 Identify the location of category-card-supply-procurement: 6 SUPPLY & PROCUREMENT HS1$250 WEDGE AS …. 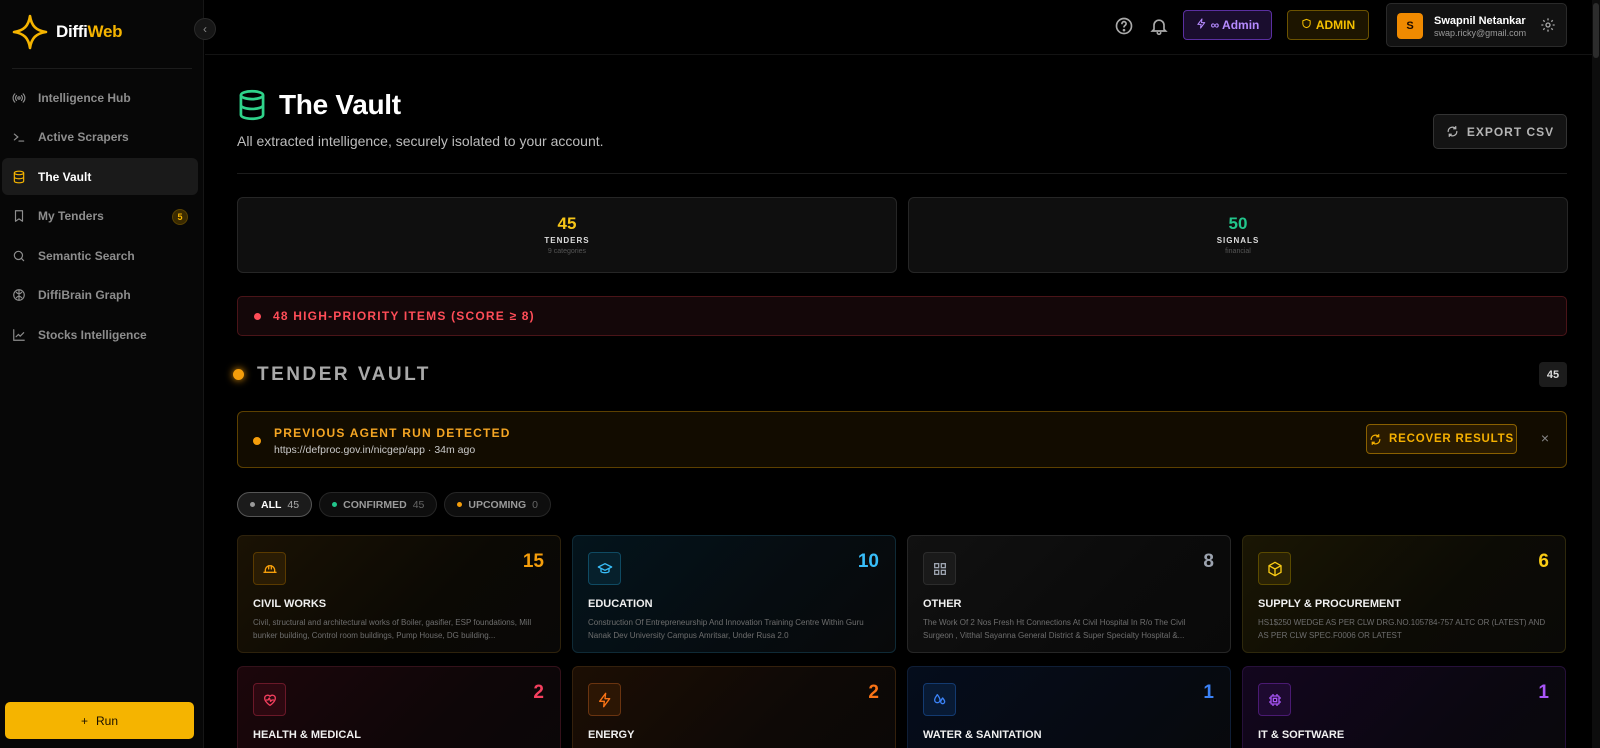
(1404, 594).